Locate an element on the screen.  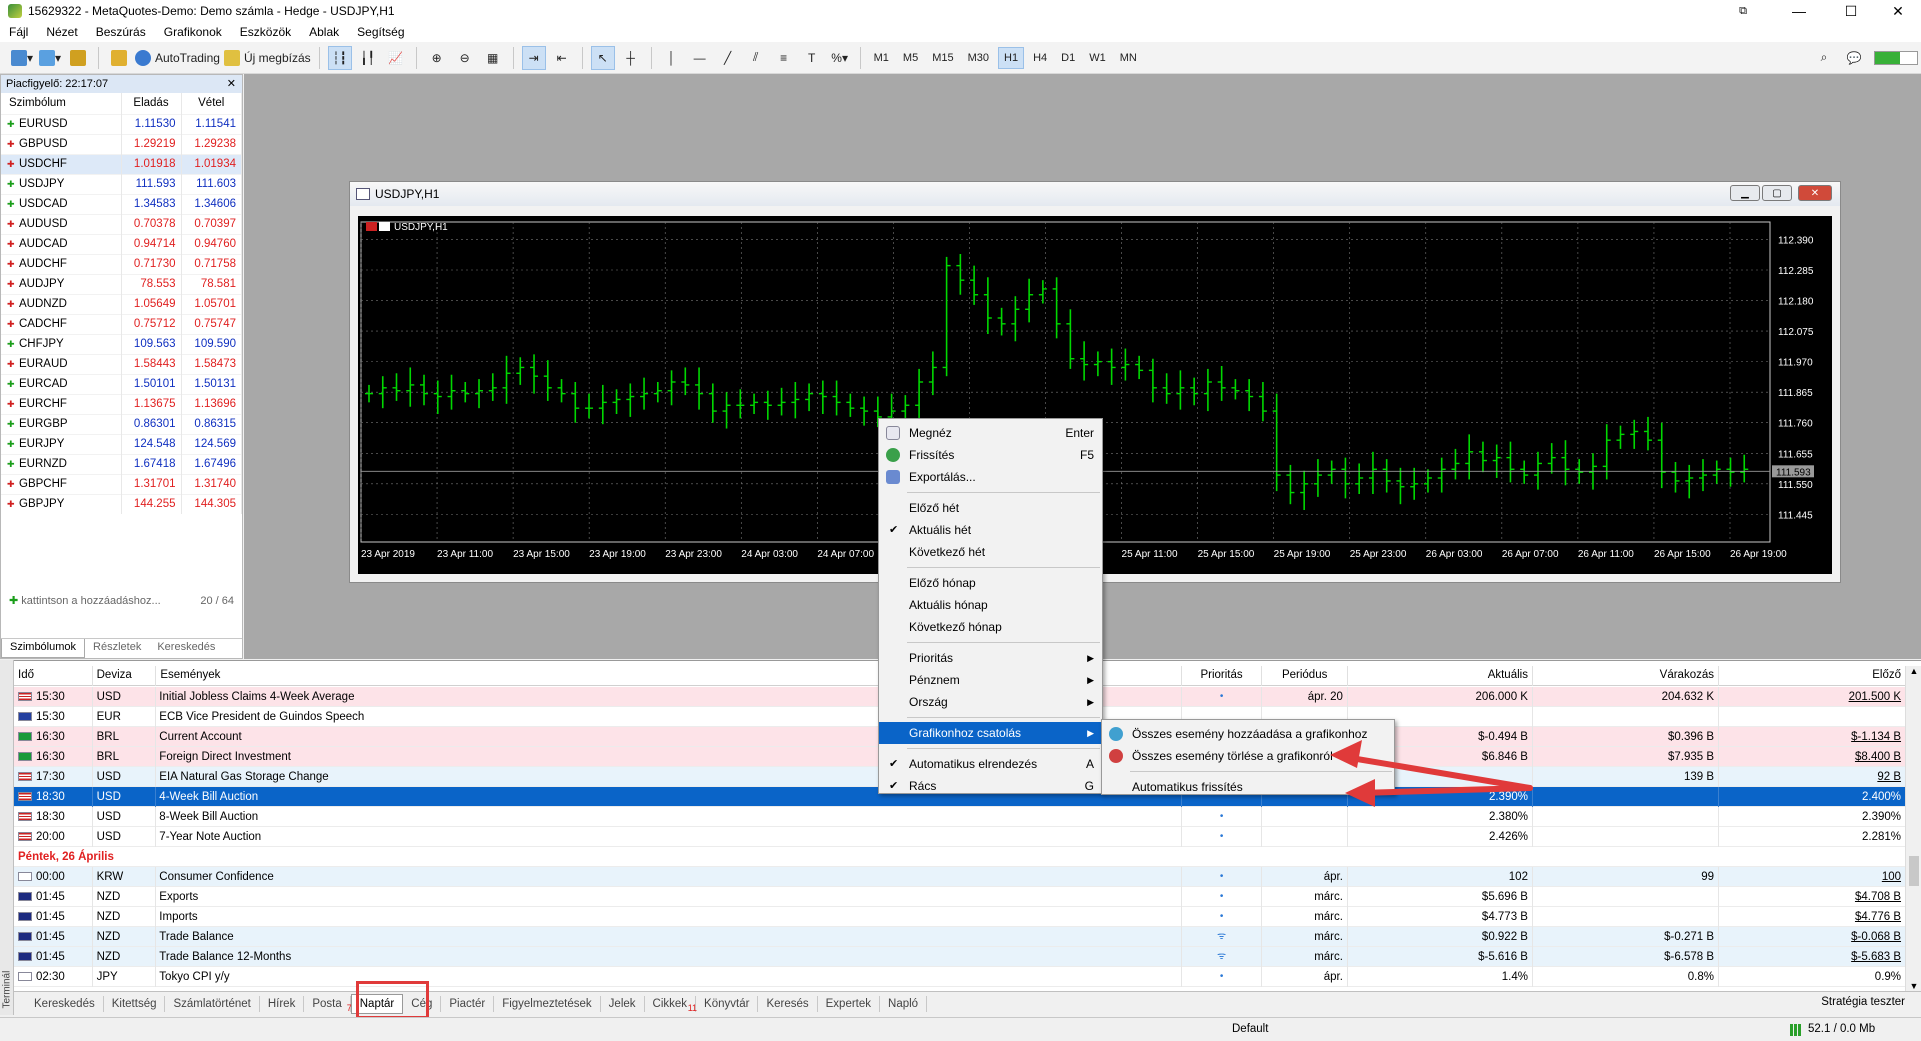
menu-item-next-month: Következő hónap is located at coordinates (990, 627).